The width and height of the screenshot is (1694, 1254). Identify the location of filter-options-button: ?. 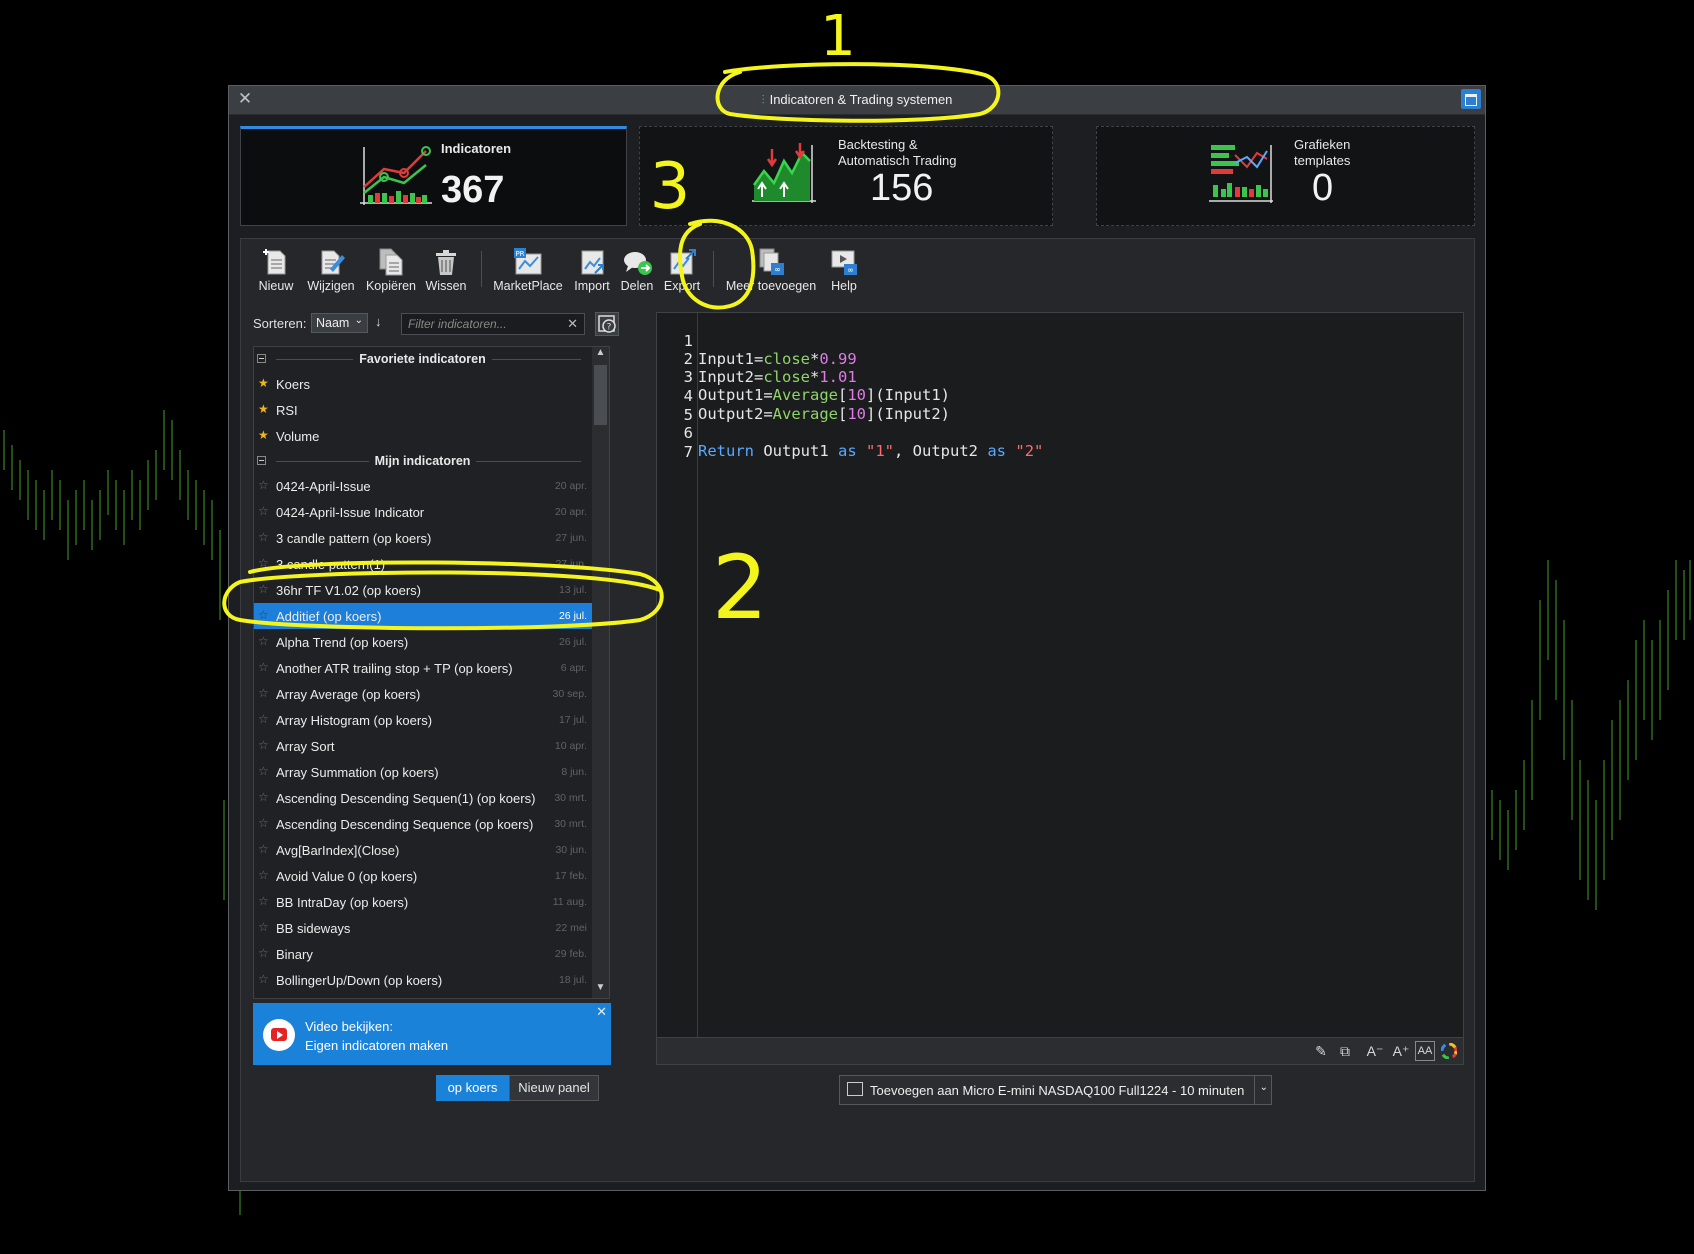
(607, 324).